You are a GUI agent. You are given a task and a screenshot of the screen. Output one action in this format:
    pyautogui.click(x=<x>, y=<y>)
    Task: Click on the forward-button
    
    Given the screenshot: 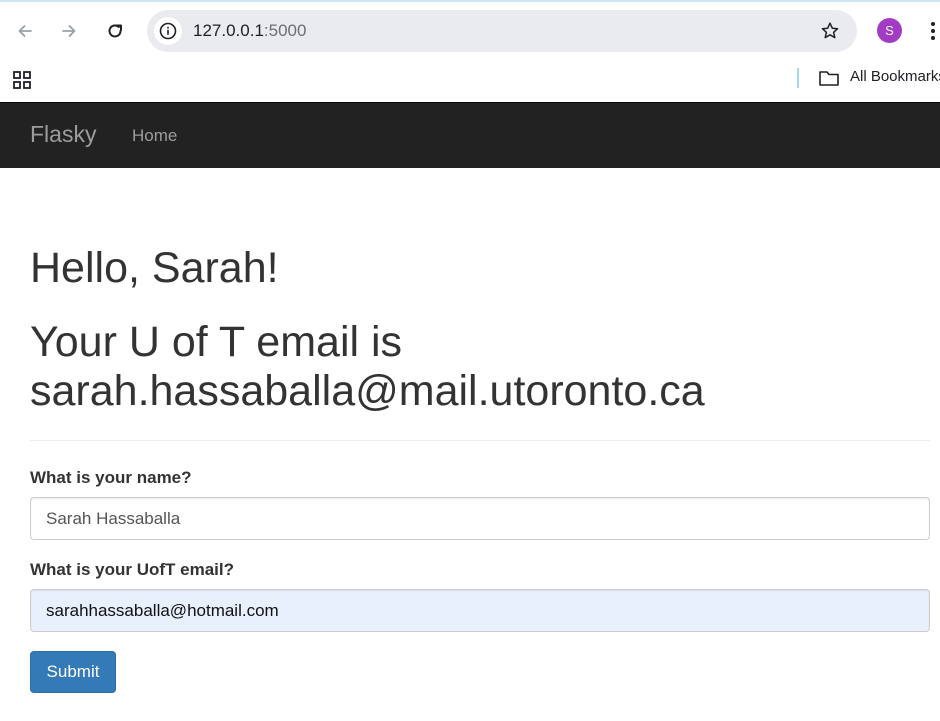 What is the action you would take?
    pyautogui.click(x=69, y=31)
    